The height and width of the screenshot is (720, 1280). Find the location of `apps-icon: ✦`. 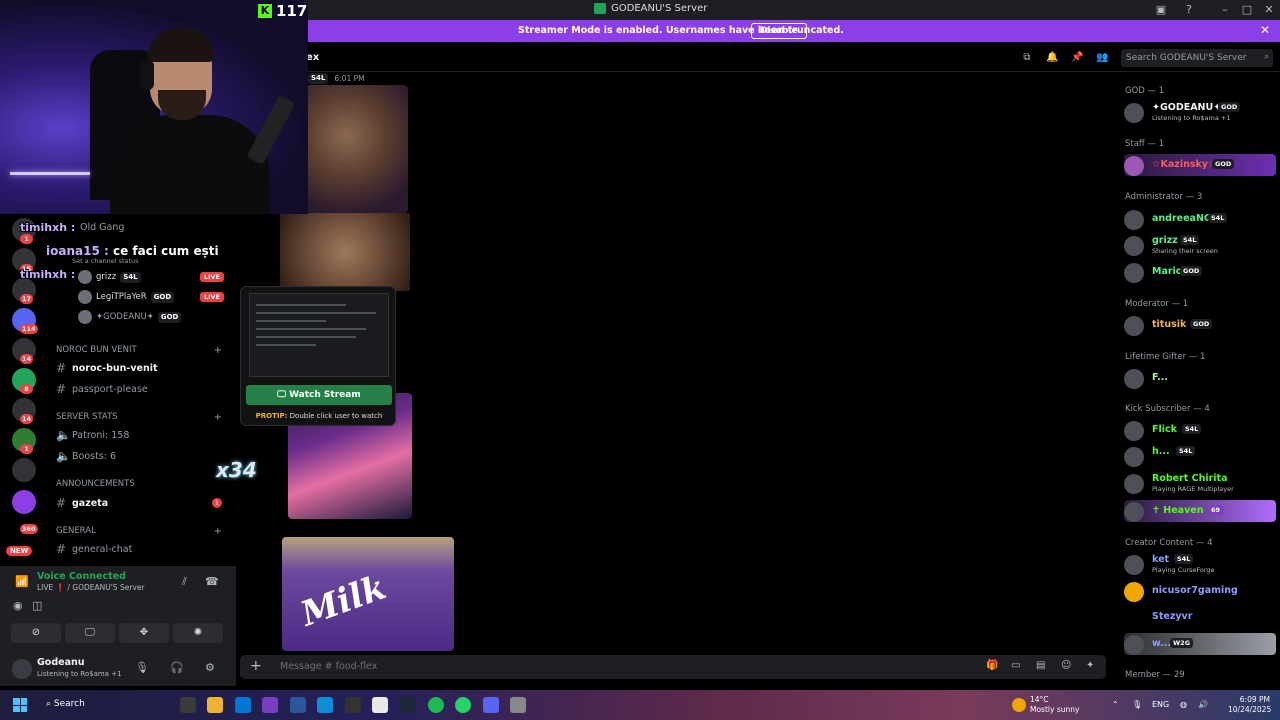

apps-icon: ✦ is located at coordinates (1090, 665).